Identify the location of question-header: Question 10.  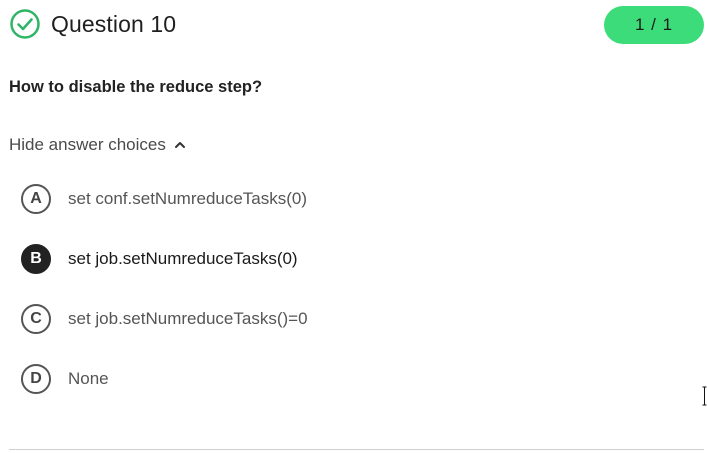
(92, 24).